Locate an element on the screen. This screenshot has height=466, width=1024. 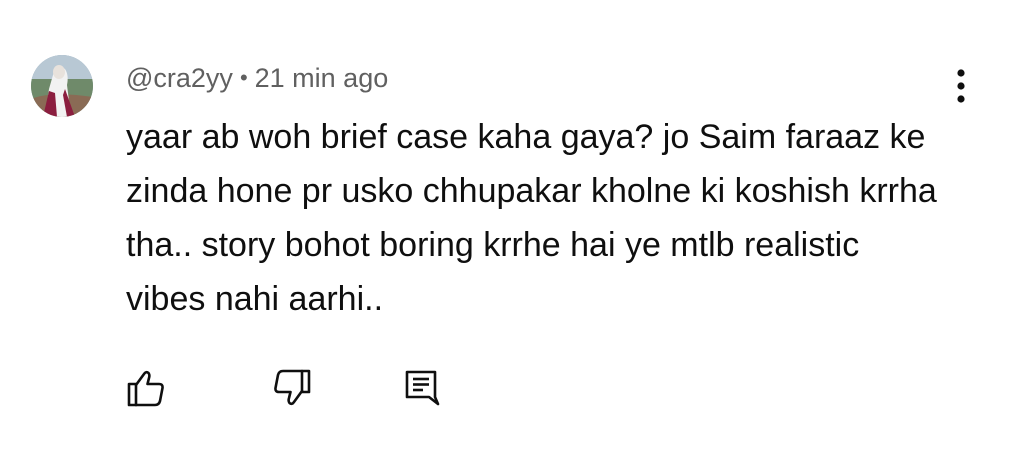
thumbs-down-icon is located at coordinates (292, 387).